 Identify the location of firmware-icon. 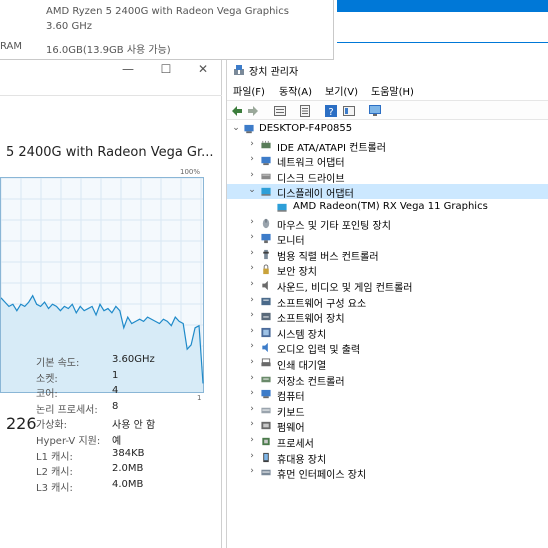
(266, 426).